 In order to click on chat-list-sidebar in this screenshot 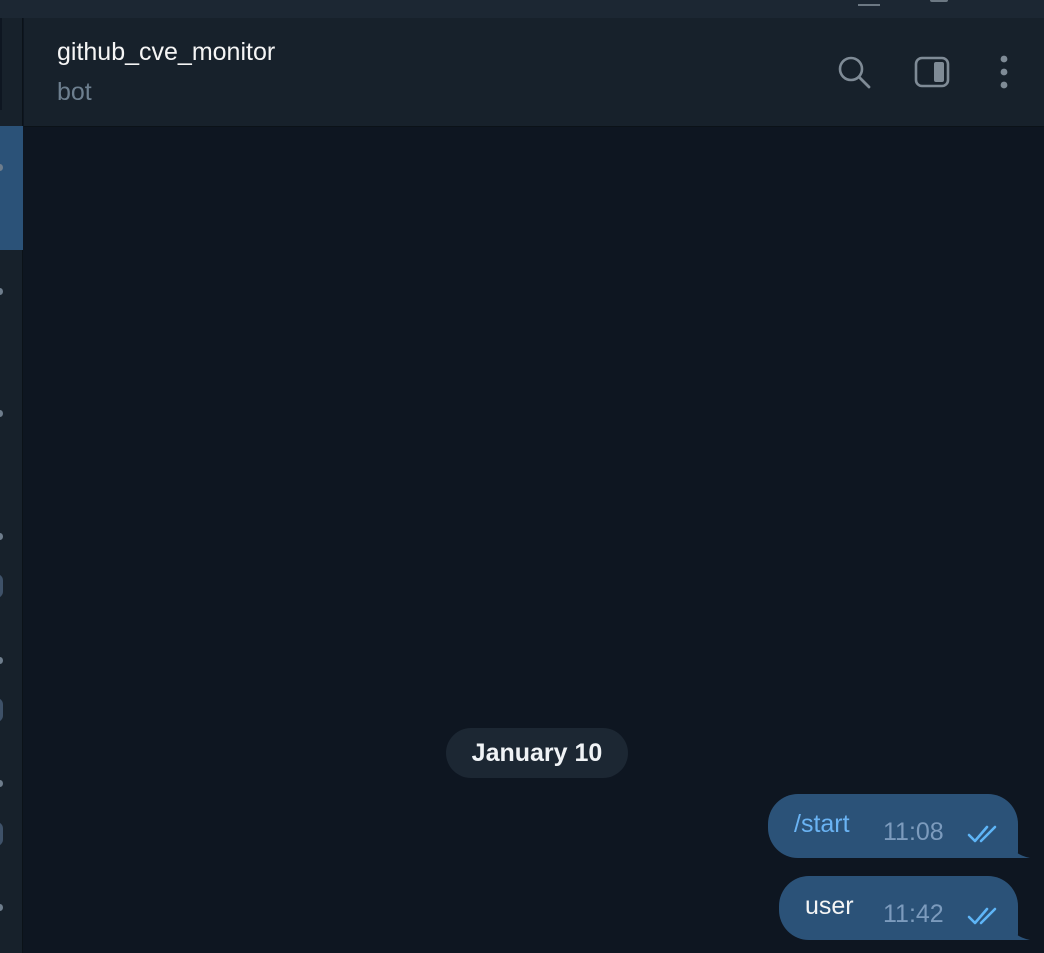, I will do `click(11, 485)`.